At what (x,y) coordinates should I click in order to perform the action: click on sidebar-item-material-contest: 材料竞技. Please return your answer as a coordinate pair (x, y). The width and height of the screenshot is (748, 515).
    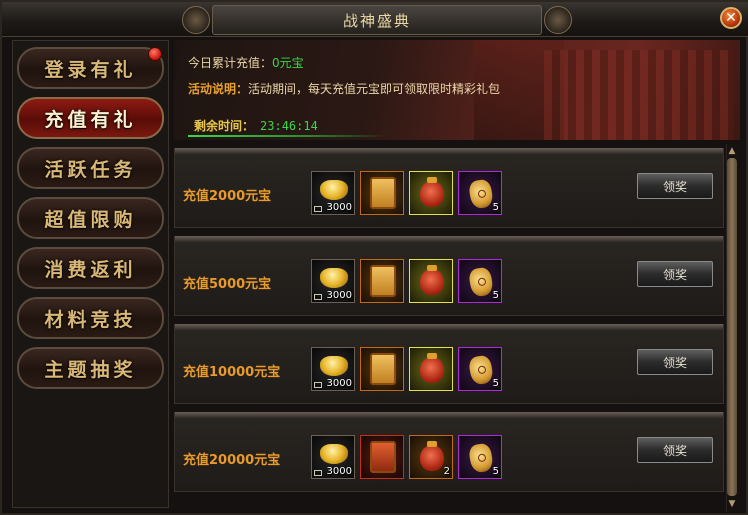
    Looking at the image, I should click on (90, 318).